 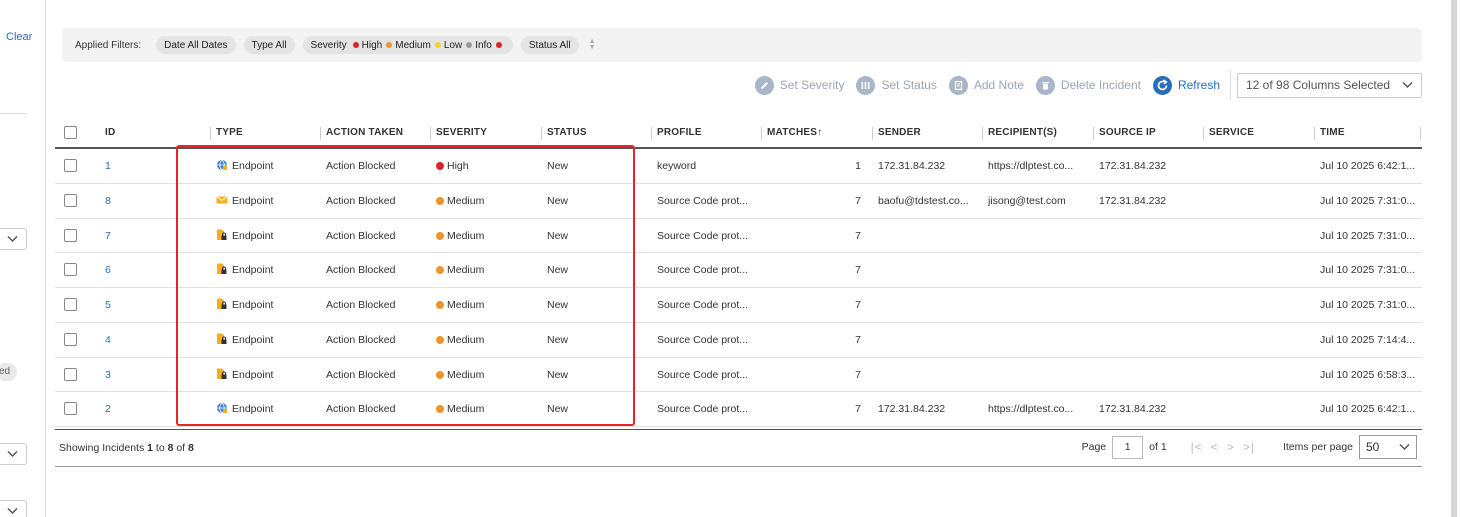 What do you see at coordinates (899, 132) in the screenshot?
I see `column-header-sender: SENDER` at bounding box center [899, 132].